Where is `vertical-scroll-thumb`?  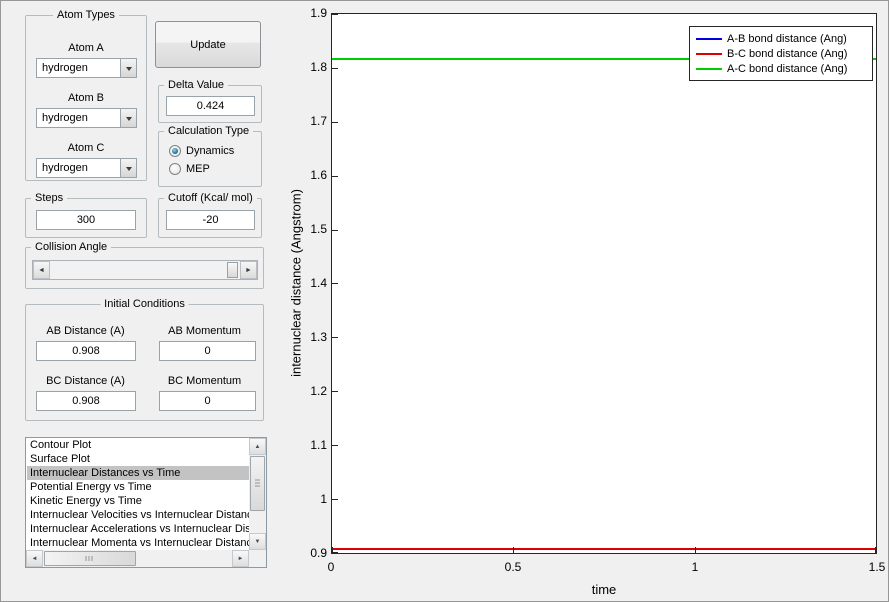 vertical-scroll-thumb is located at coordinates (257, 483).